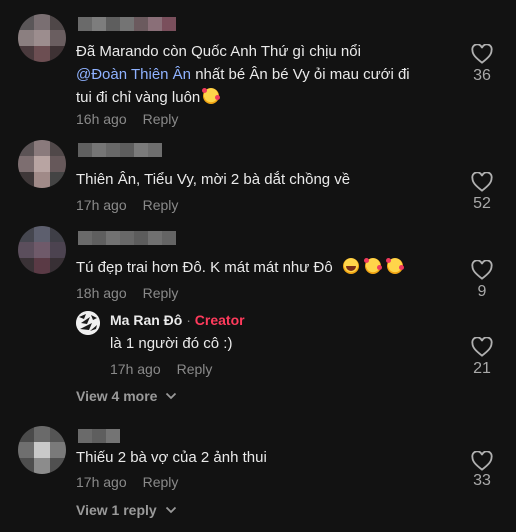 This screenshot has width=516, height=532. What do you see at coordinates (133, 74) in the screenshot?
I see `mention-link: @Đoàn Thiên Ân` at bounding box center [133, 74].